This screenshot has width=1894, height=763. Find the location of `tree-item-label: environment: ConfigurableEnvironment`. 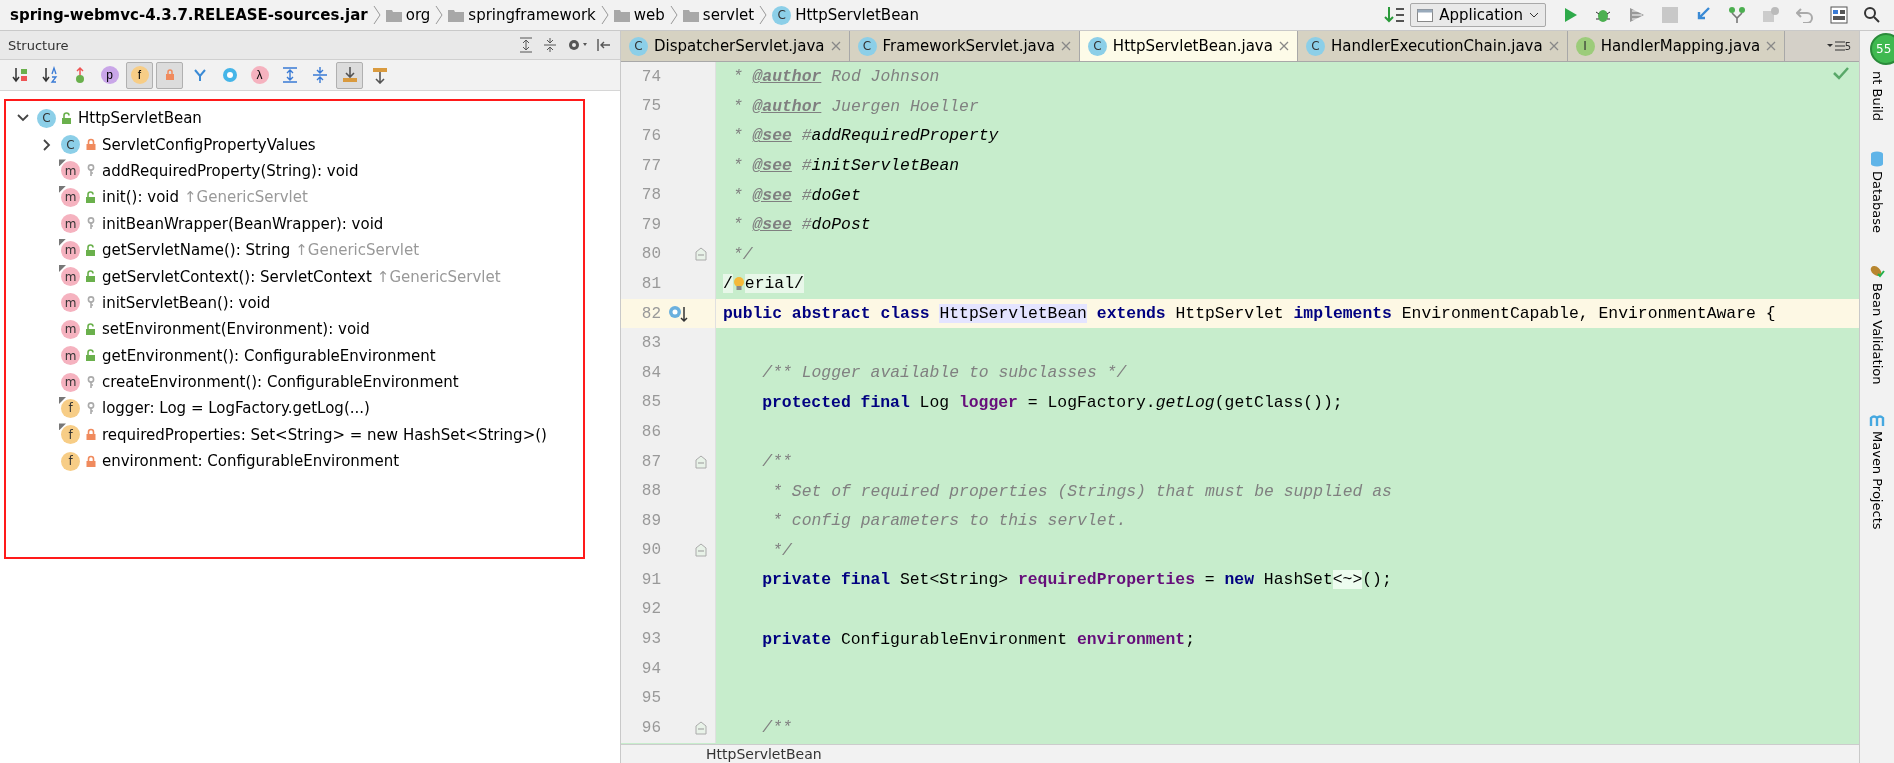

tree-item-label: environment: ConfigurableEnvironment is located at coordinates (251, 461).